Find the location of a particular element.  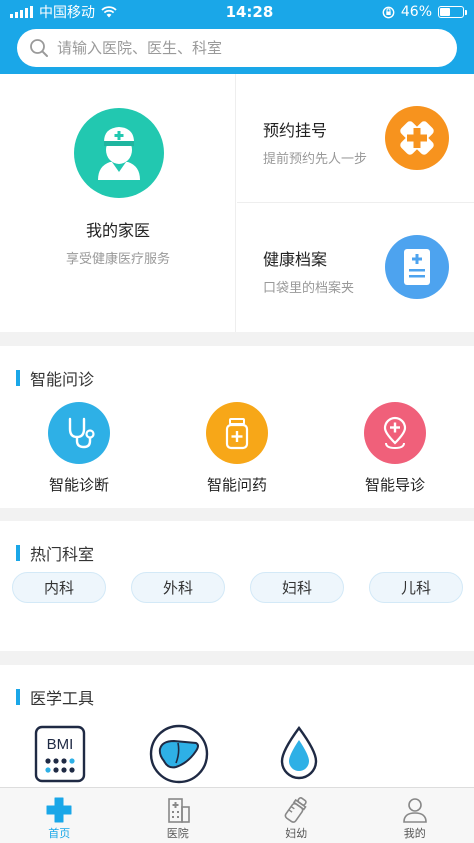

smart-diagnosis-label: 智能诊断 is located at coordinates (78, 485).